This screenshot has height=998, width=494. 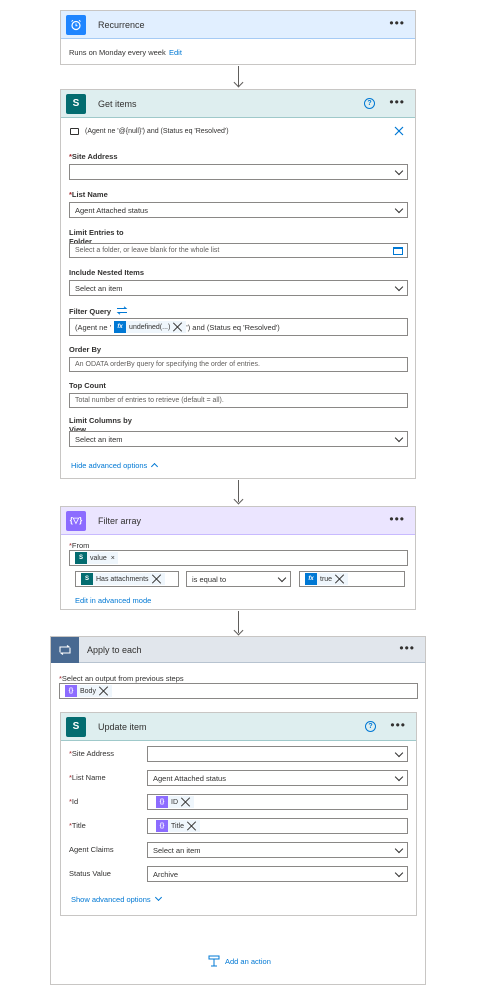 I want to click on condition-left-field: S Has attachments, so click(x=127, y=579).